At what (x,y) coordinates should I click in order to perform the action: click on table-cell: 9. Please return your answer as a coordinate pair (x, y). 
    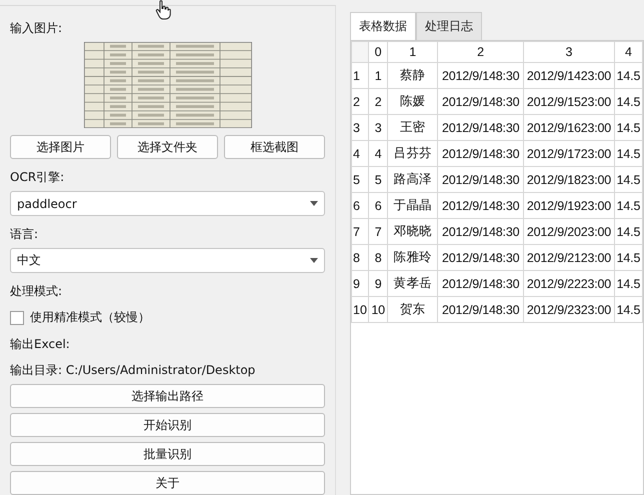
    Looking at the image, I should click on (378, 283).